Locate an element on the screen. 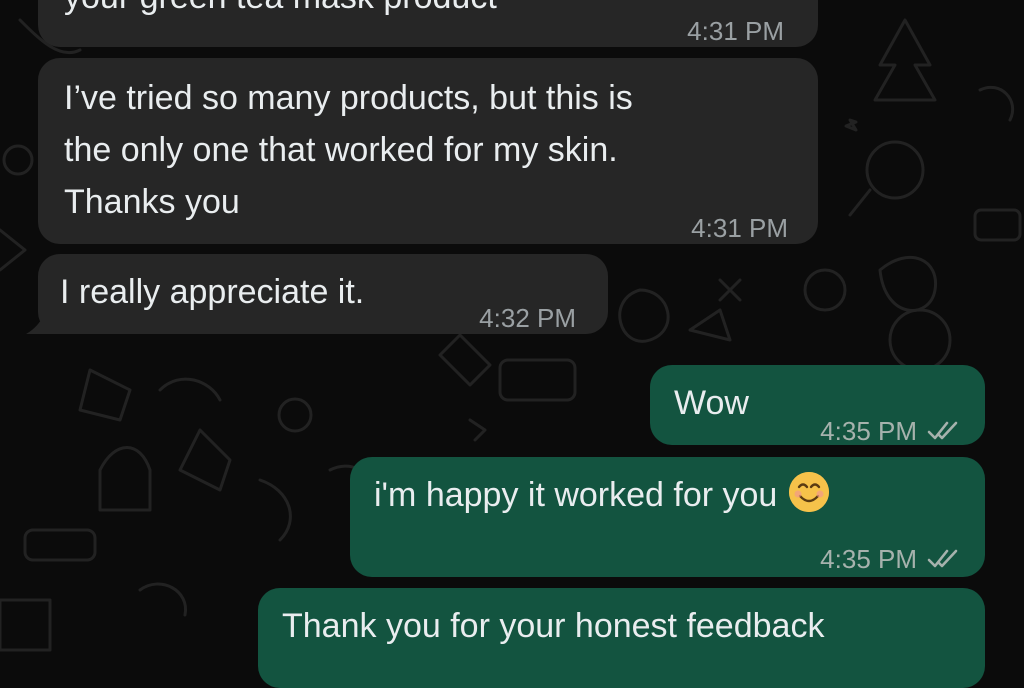 The width and height of the screenshot is (1024, 688). message-bubble-outgoing: Thank you for your honest feedback is located at coordinates (621, 638).